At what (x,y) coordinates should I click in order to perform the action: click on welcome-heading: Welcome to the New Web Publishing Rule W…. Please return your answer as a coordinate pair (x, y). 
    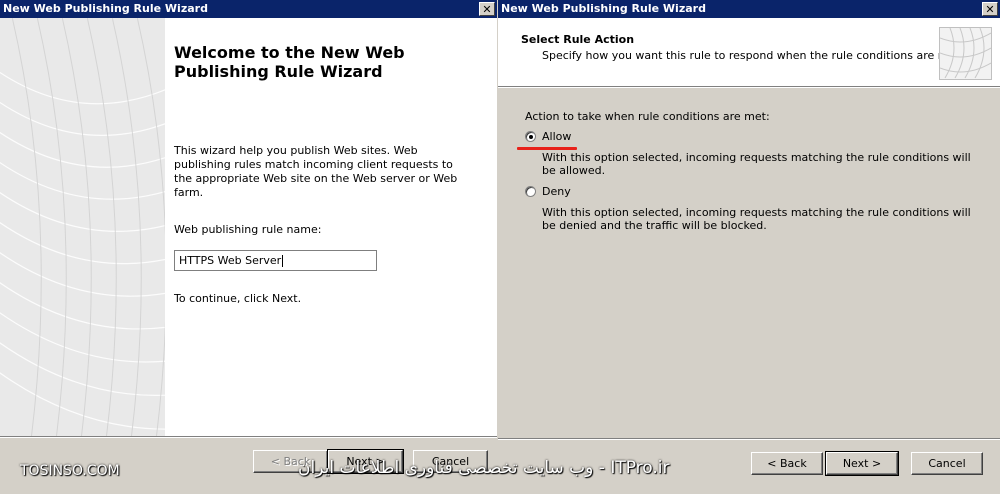
    Looking at the image, I should click on (289, 62).